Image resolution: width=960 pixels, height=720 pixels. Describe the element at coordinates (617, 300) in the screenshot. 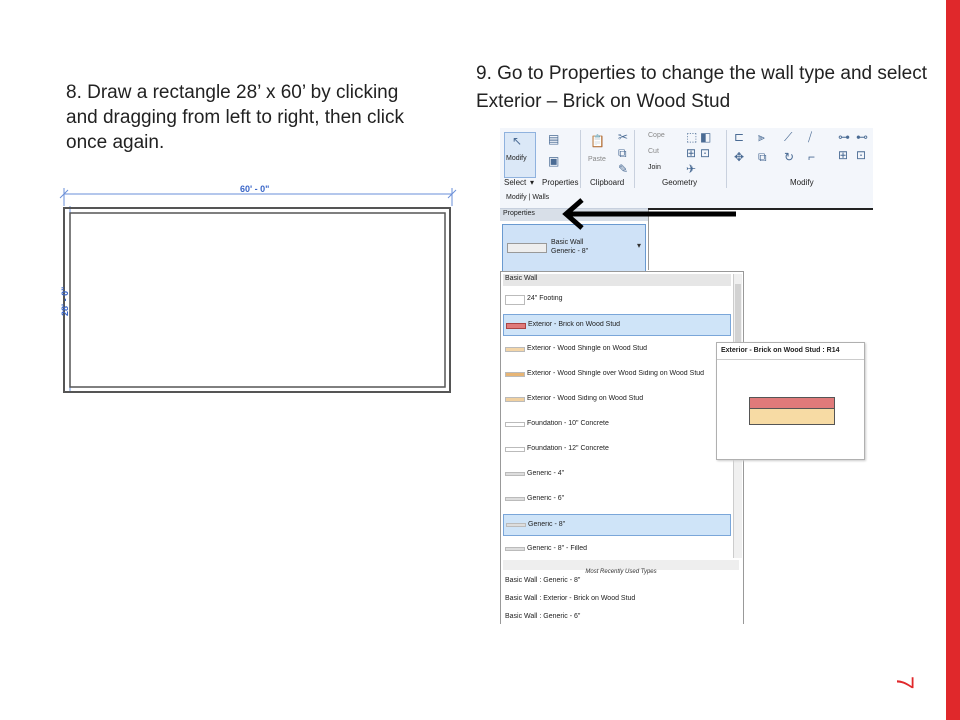

I see `list-item: 24" Footing` at that location.